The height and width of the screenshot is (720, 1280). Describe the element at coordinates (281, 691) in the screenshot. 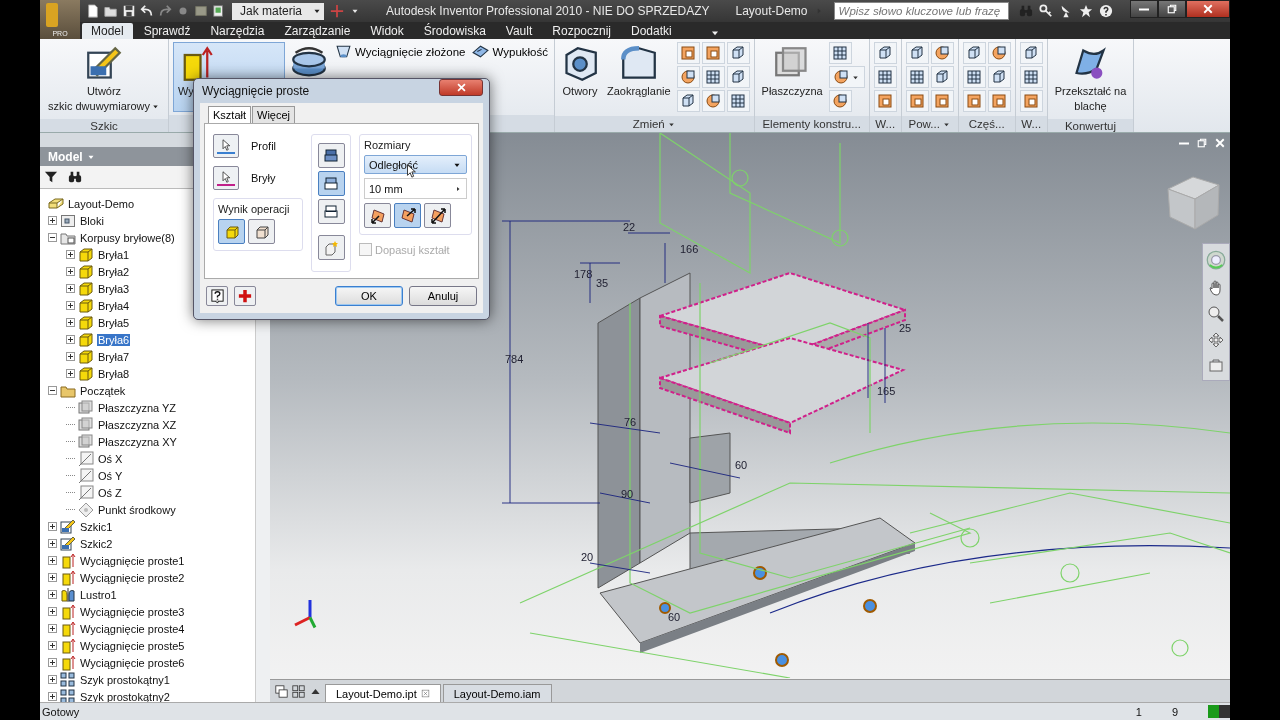

I see `cascade-button` at that location.